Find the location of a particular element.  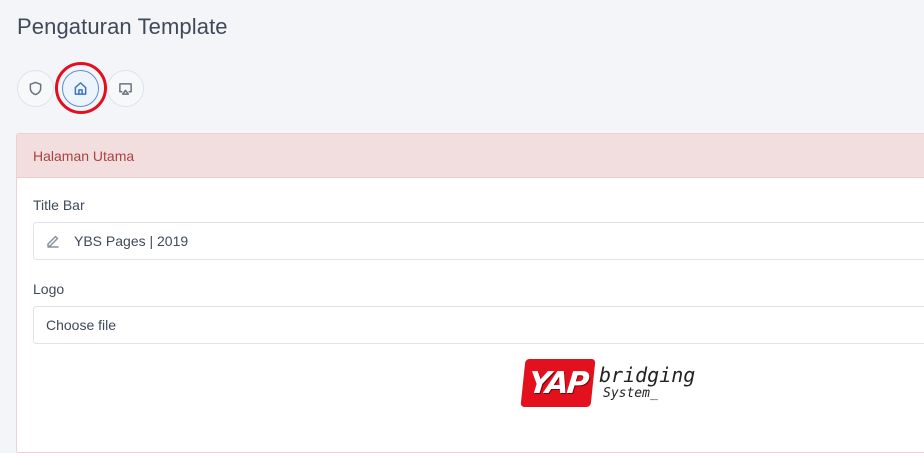

tab-home is located at coordinates (80, 88).